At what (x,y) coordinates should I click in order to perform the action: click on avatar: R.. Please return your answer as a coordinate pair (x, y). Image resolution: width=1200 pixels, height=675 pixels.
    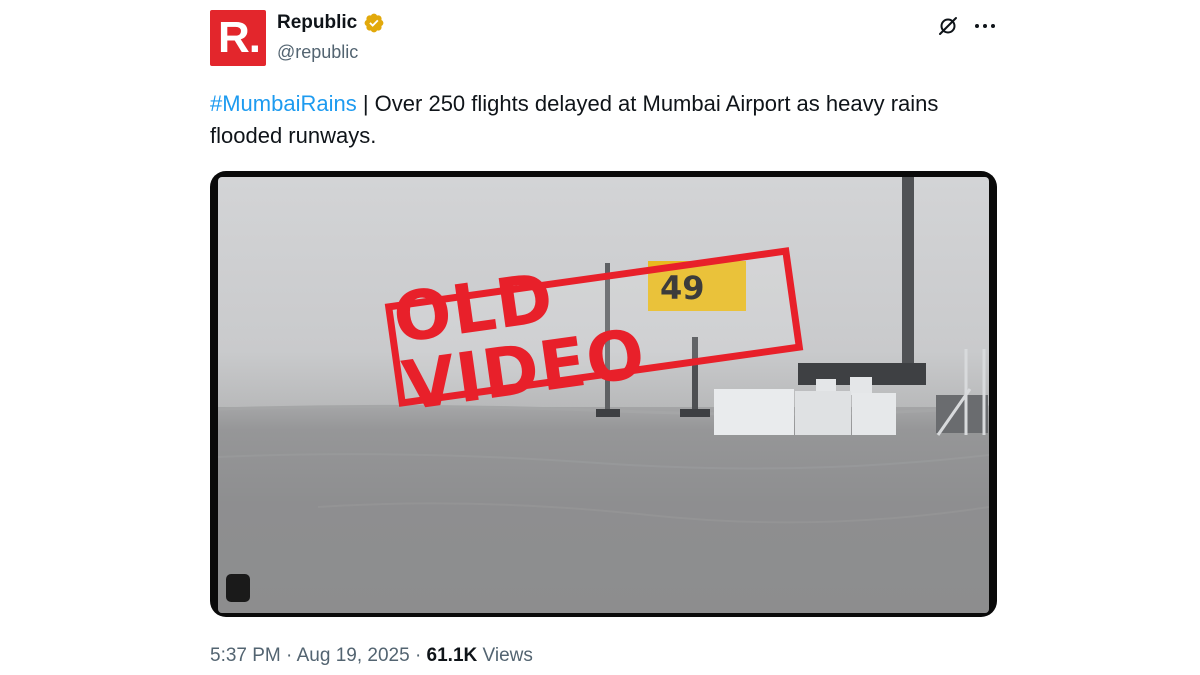
    Looking at the image, I should click on (238, 38).